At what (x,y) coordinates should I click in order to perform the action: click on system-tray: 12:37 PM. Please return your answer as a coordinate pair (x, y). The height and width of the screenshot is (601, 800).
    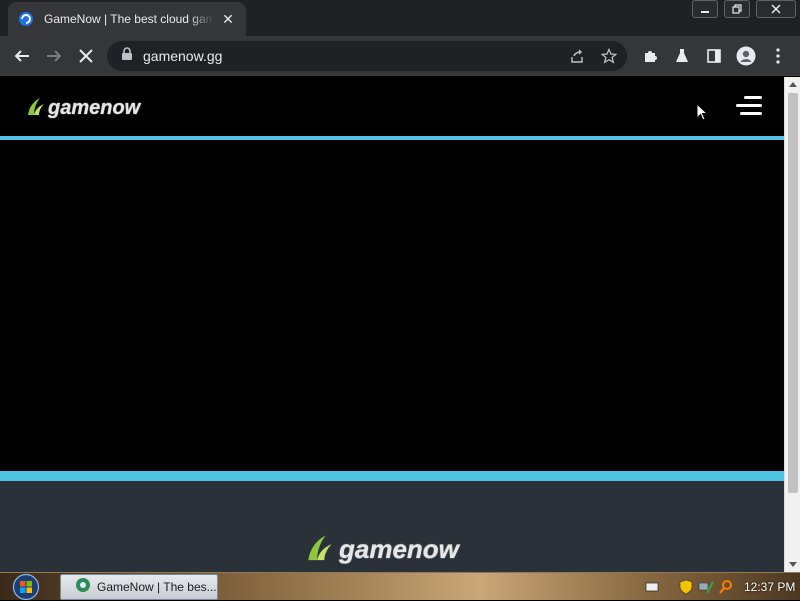
    Looking at the image, I should click on (720, 587).